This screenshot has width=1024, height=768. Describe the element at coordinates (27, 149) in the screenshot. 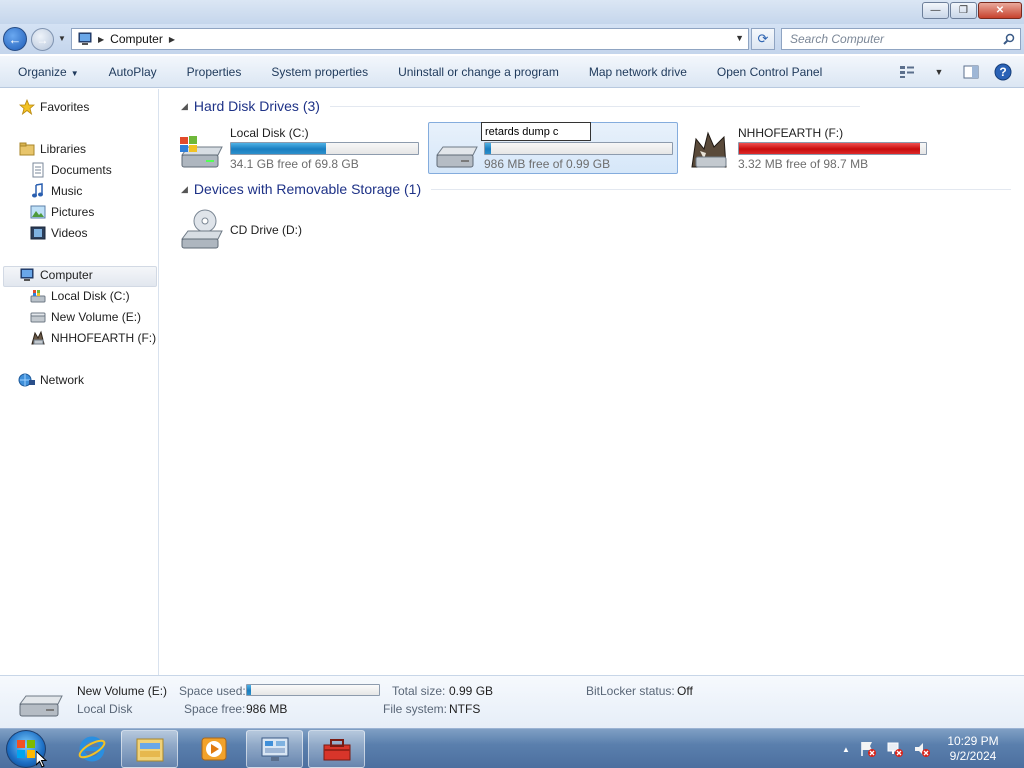

I see `libraries-icon` at that location.